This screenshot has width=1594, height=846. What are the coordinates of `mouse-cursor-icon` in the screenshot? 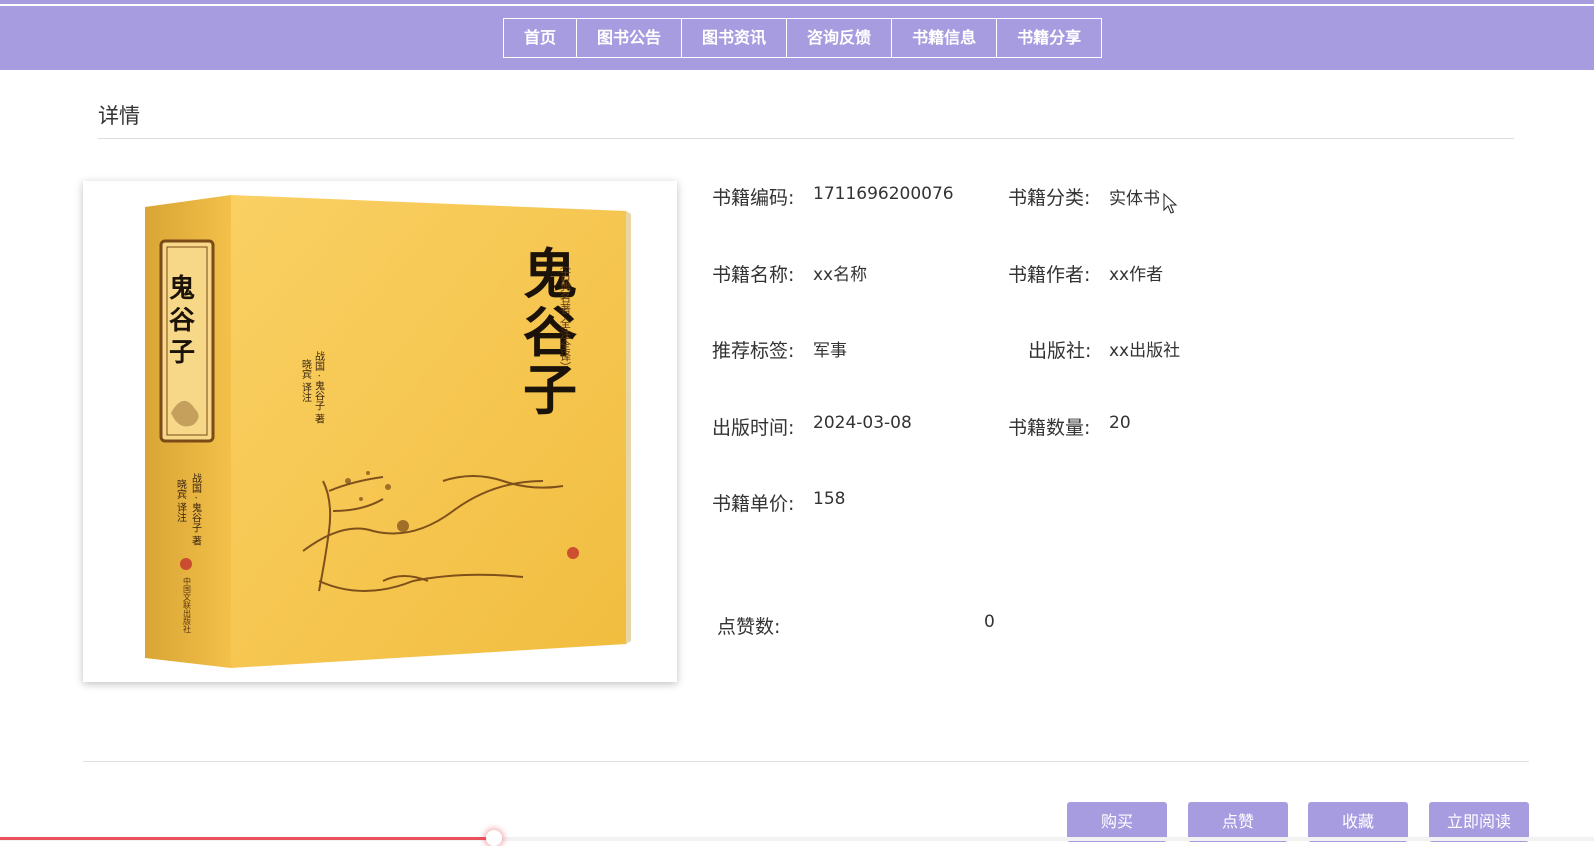 It's located at (1170, 203).